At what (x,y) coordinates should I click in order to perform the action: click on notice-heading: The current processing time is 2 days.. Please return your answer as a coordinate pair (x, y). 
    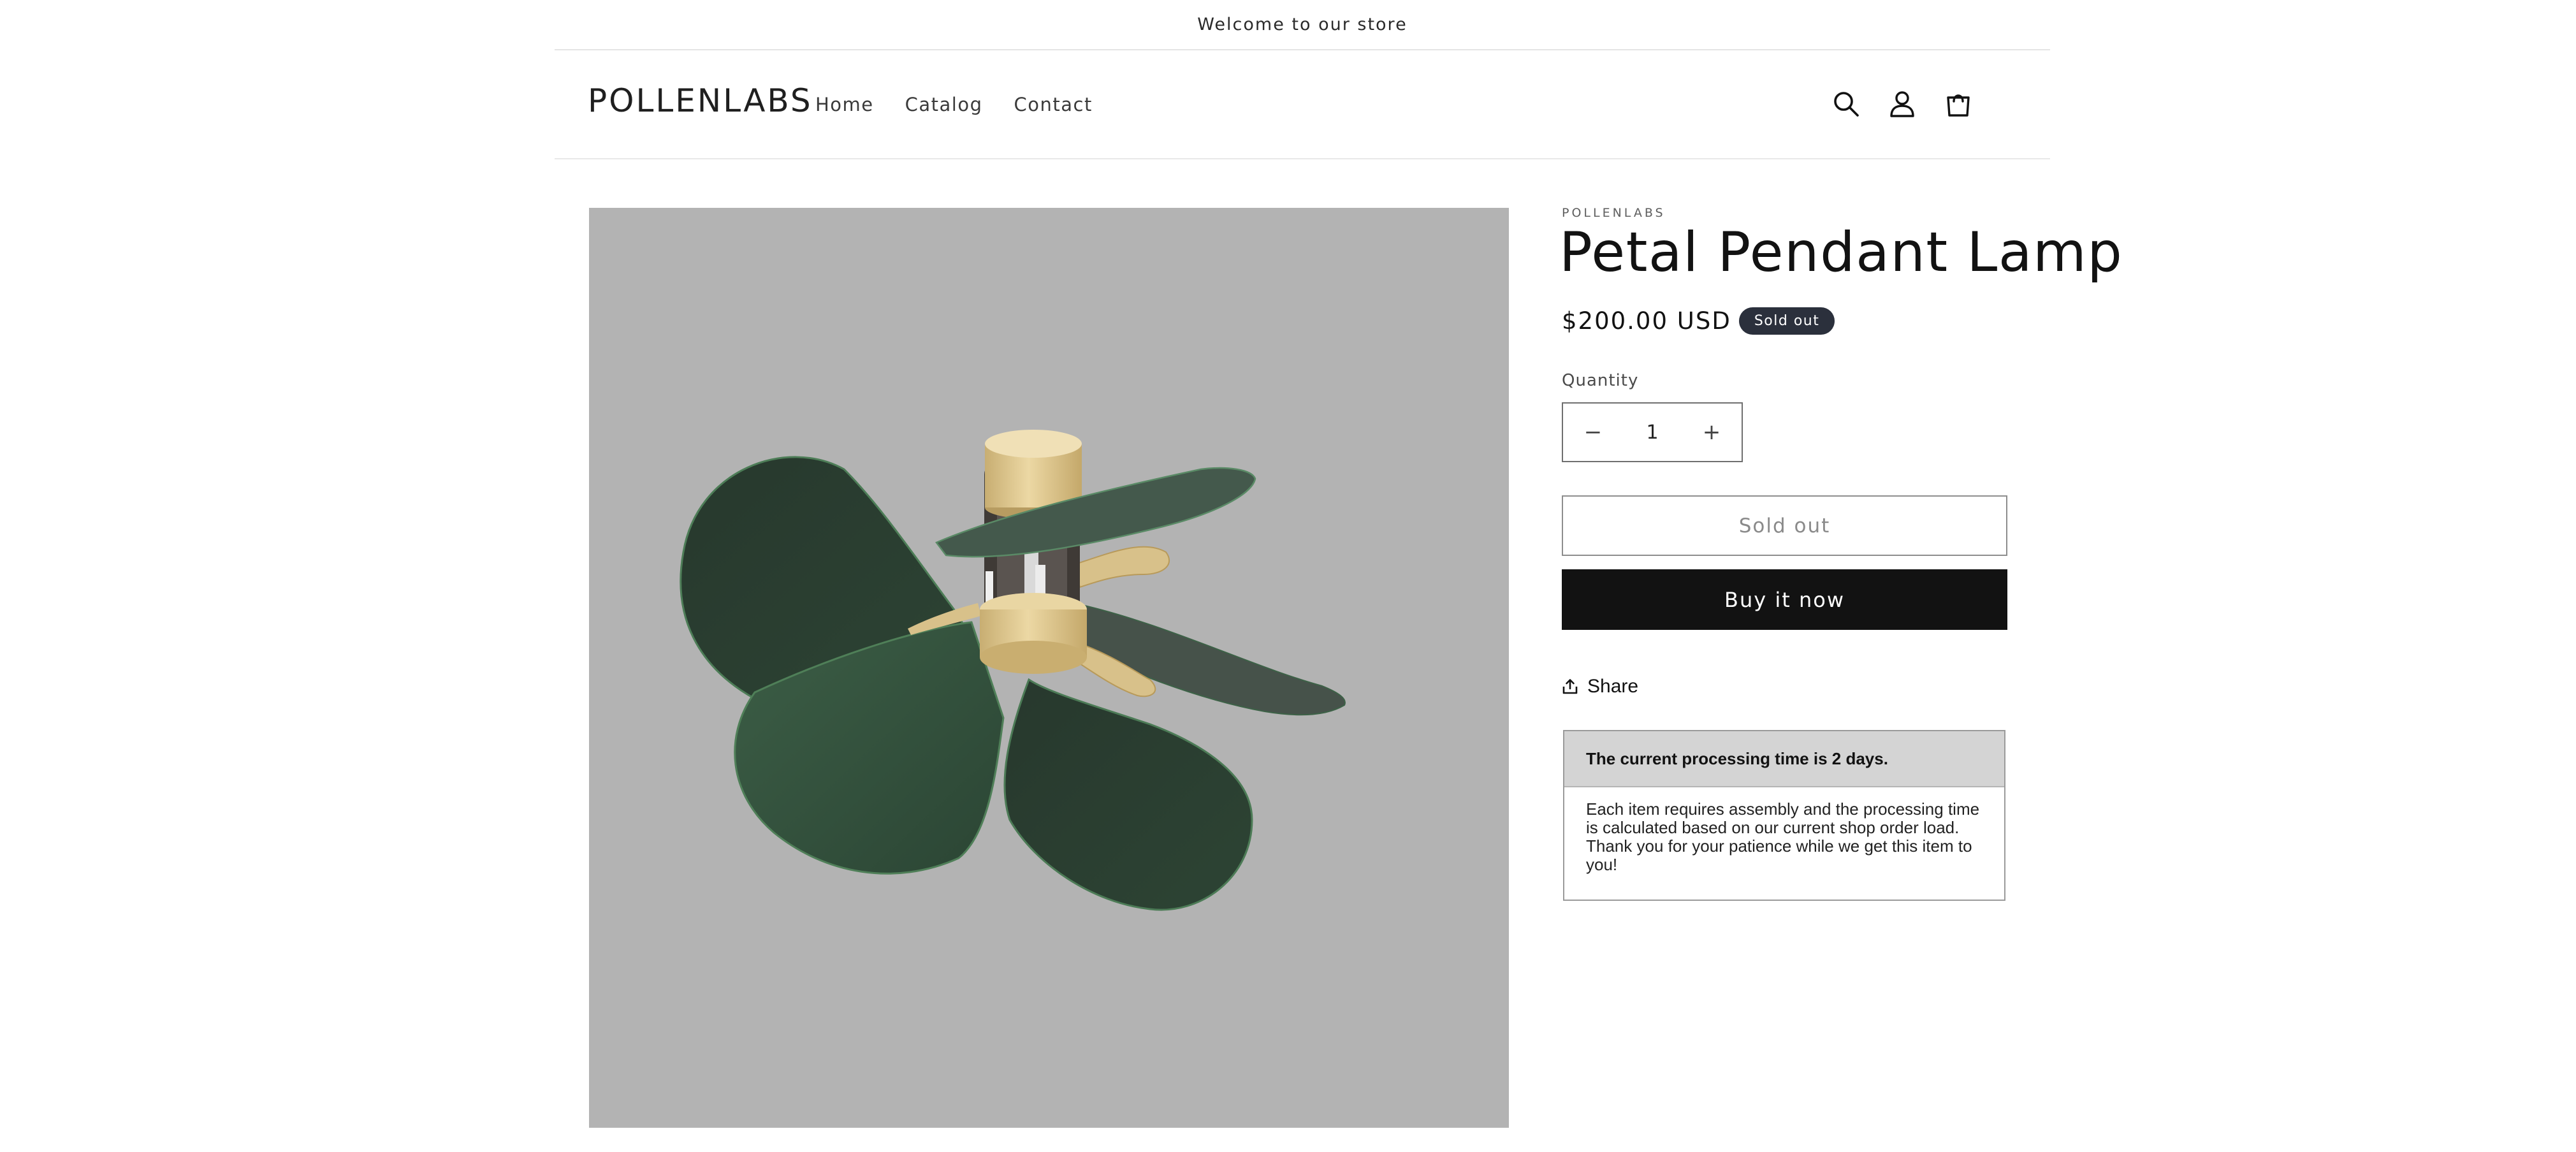
    Looking at the image, I should click on (1784, 759).